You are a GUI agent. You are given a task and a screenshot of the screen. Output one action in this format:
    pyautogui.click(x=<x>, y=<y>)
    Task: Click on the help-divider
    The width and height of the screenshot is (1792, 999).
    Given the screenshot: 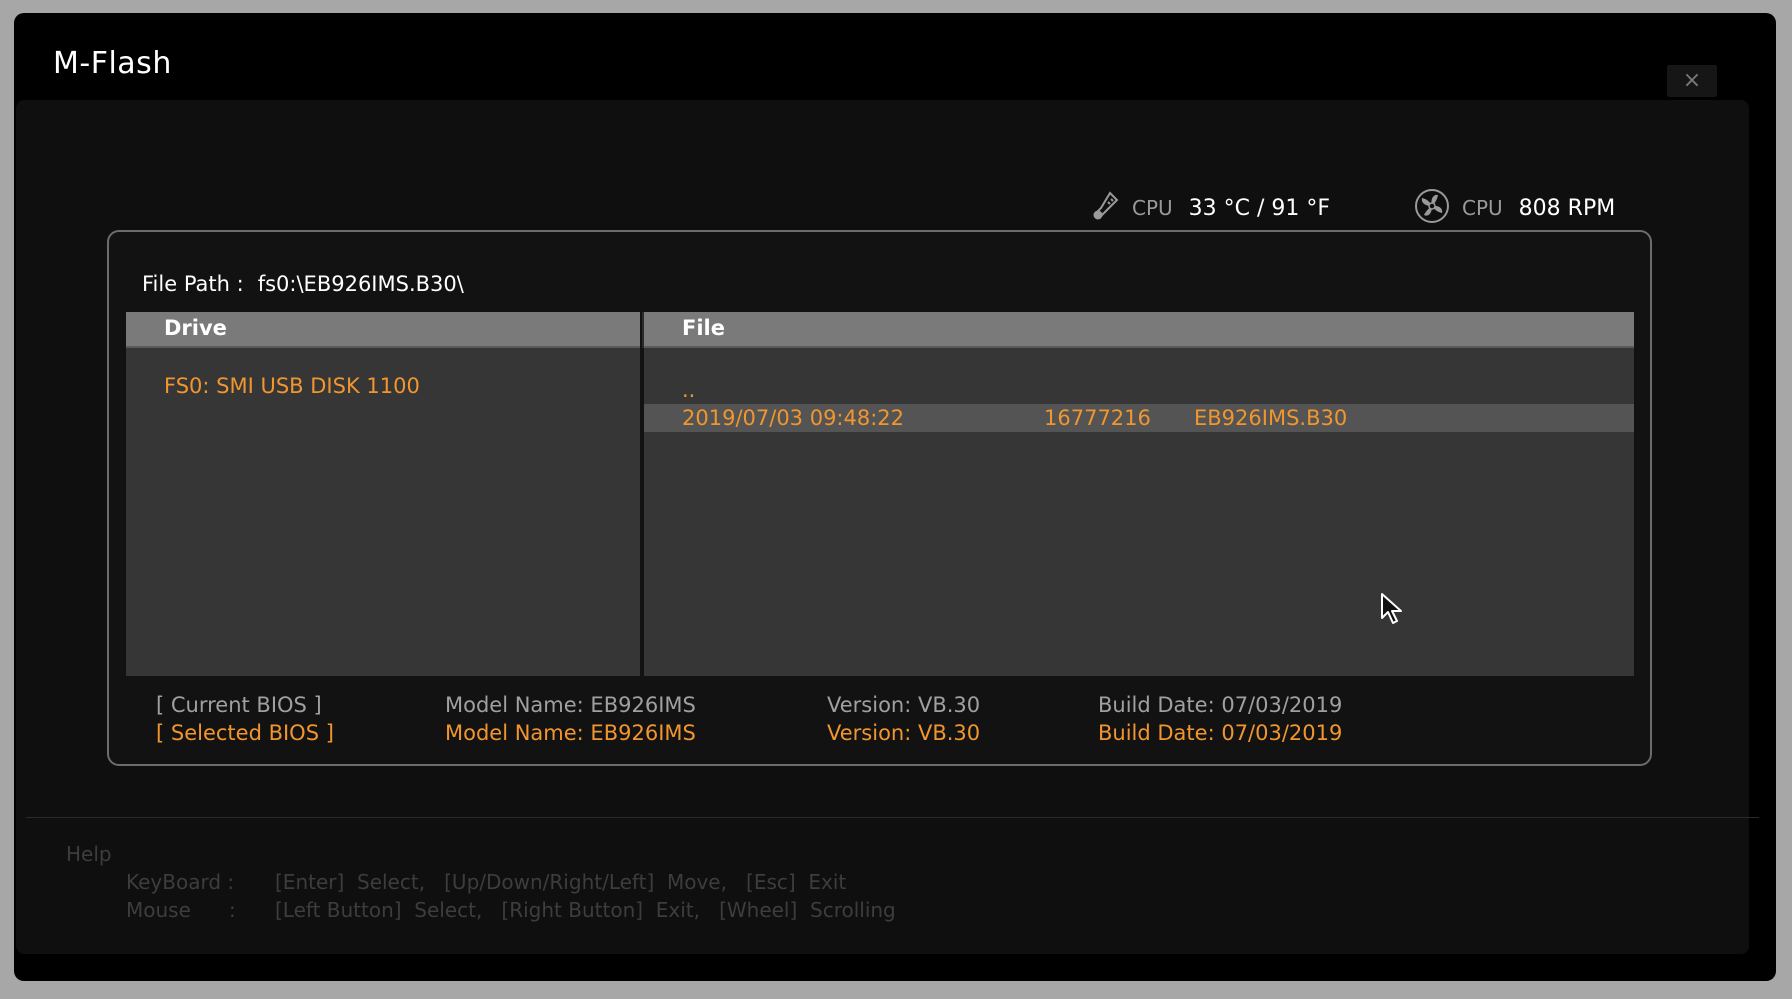 What is the action you would take?
    pyautogui.click(x=892, y=817)
    